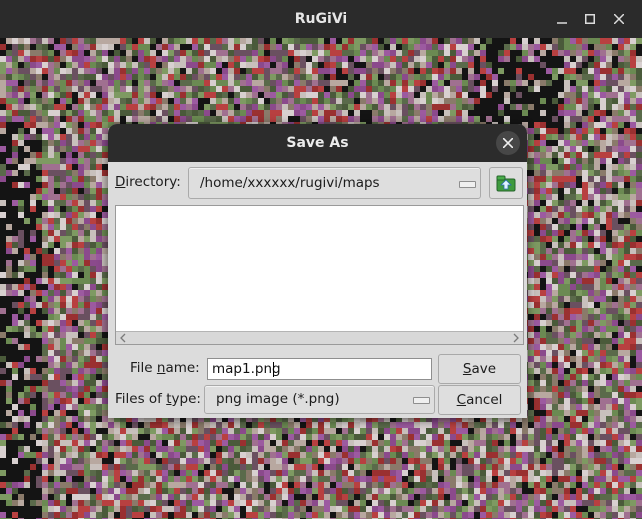 The image size is (642, 519). What do you see at coordinates (516, 338) in the screenshot?
I see `scroll-right-icon` at bounding box center [516, 338].